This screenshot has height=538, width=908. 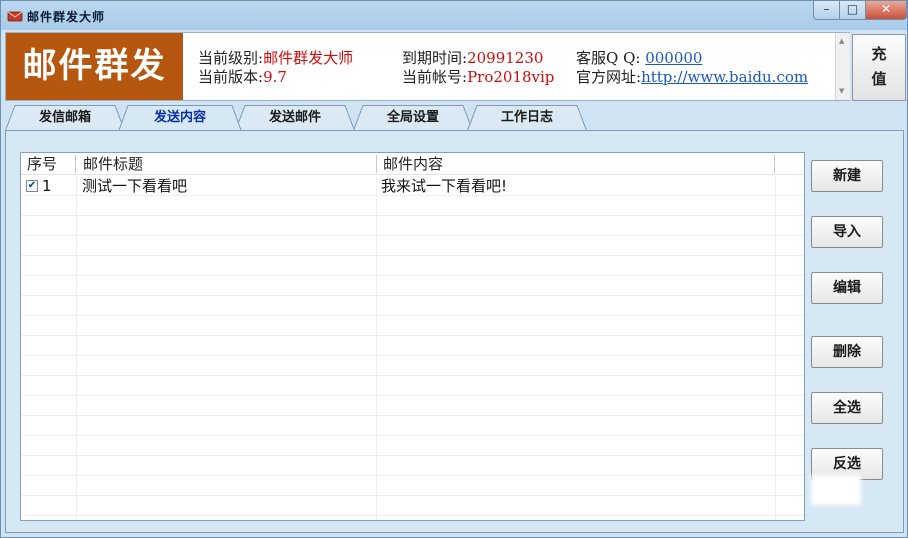 I want to click on tab-send-mail: 发送邮件, so click(x=295, y=118).